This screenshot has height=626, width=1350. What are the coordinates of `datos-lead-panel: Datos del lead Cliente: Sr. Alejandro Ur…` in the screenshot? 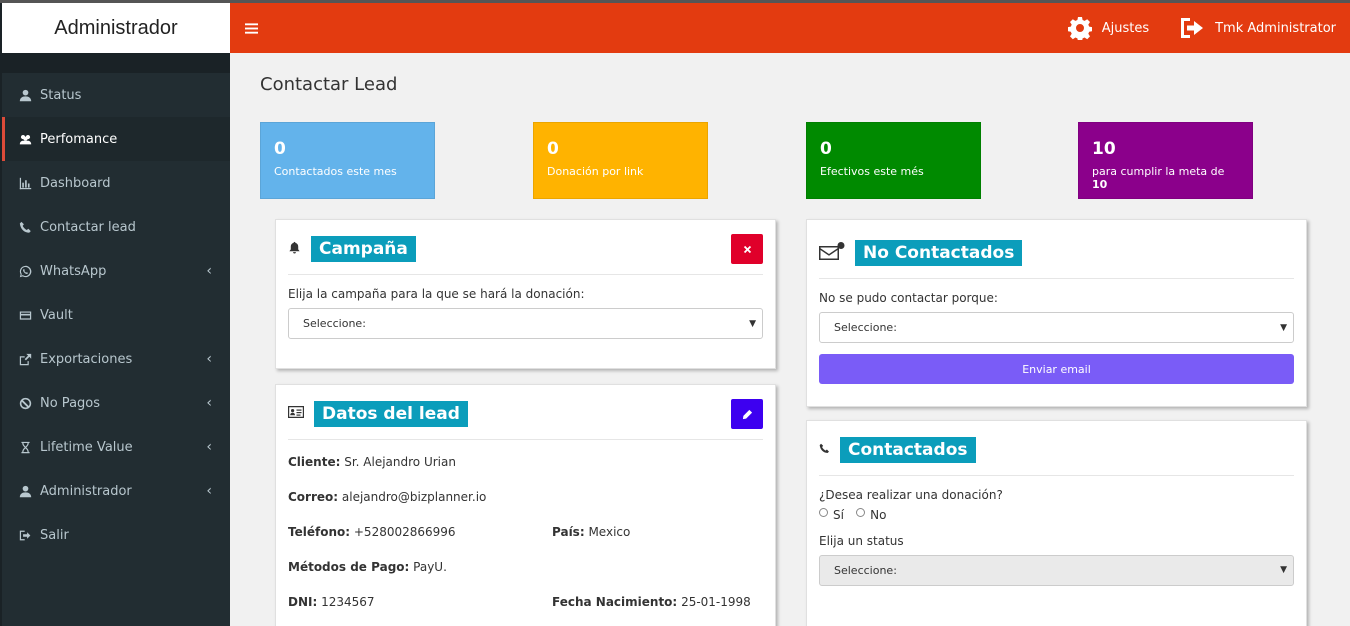 It's located at (525, 505).